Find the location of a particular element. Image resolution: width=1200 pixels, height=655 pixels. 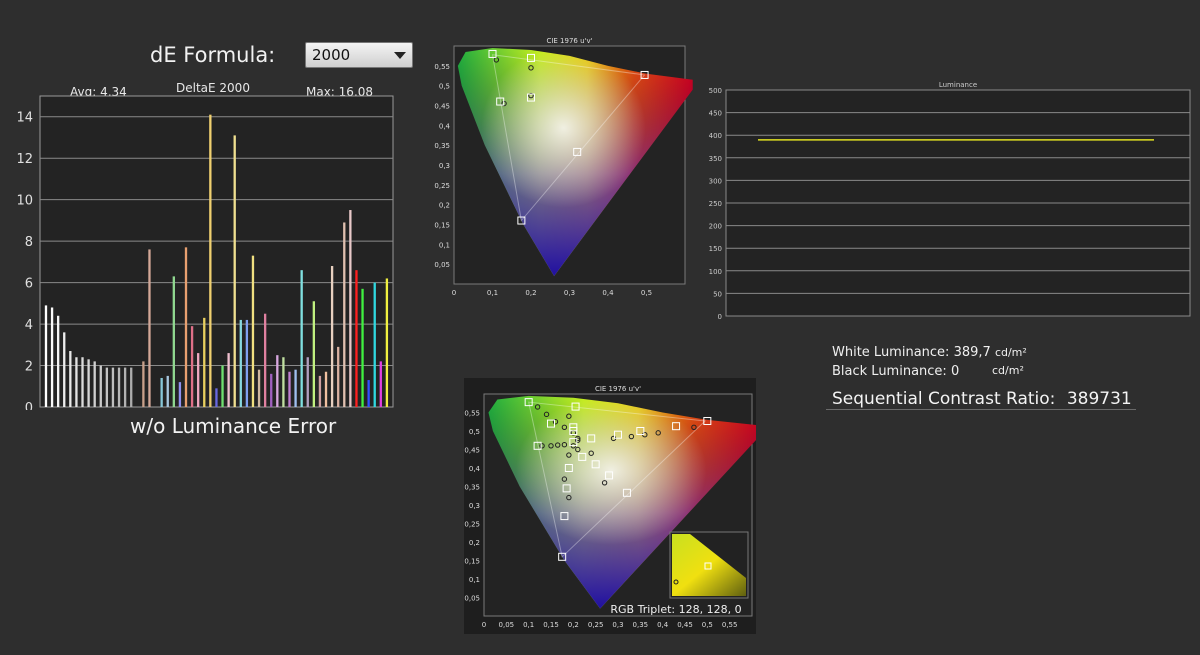

rgb-triplet-label: RGB Triplet: 128, 128, 0 is located at coordinates (675, 609).